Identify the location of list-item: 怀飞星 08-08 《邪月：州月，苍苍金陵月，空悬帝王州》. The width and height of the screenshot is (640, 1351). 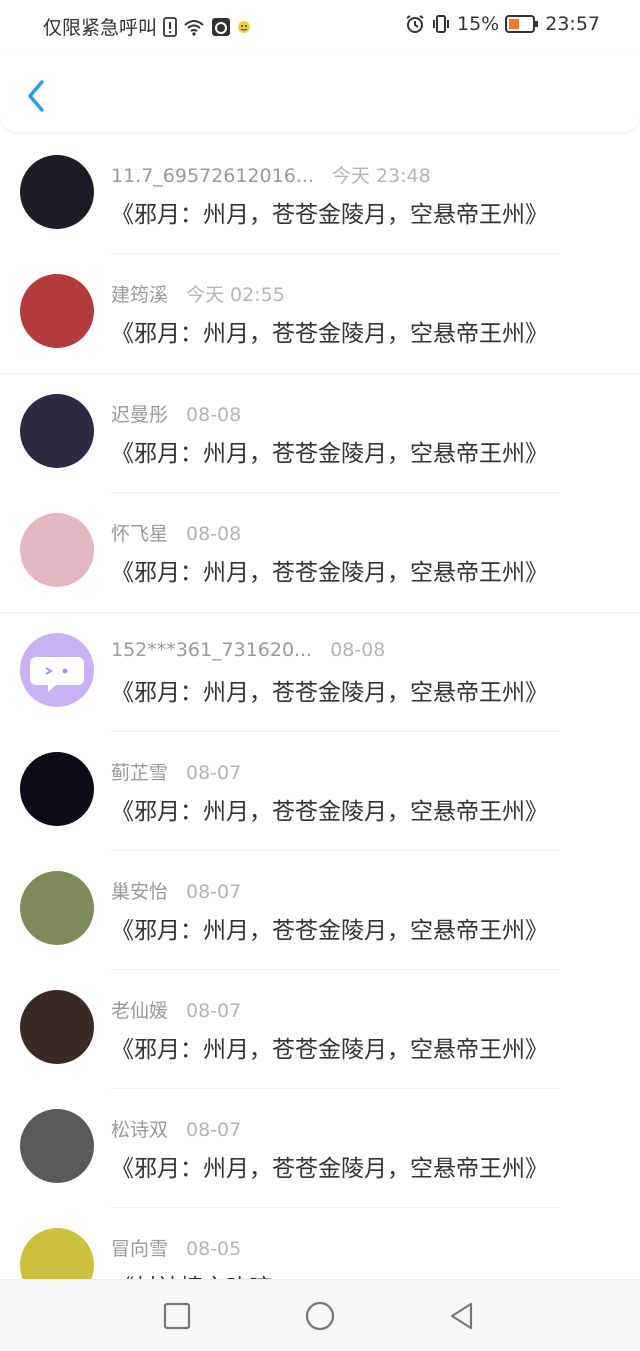
(320, 553).